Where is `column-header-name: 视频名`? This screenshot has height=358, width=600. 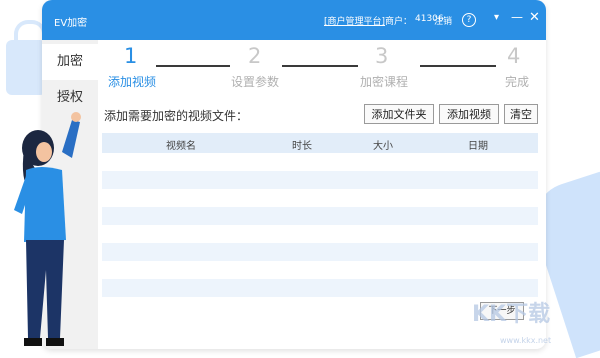
column-header-name: 视频名 is located at coordinates (181, 144).